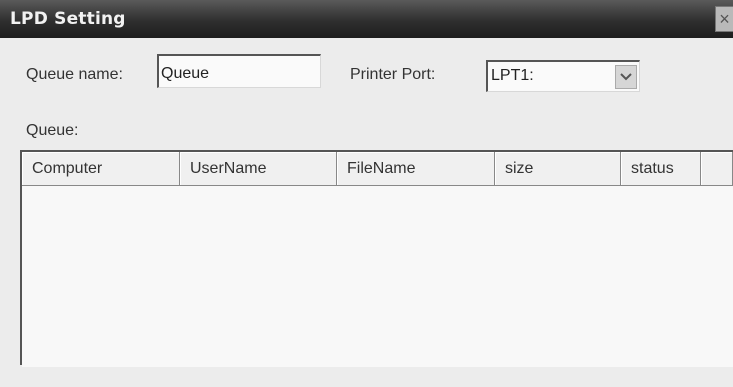 The height and width of the screenshot is (387, 733). Describe the element at coordinates (258, 169) in the screenshot. I see `column-header-username: UserName` at that location.